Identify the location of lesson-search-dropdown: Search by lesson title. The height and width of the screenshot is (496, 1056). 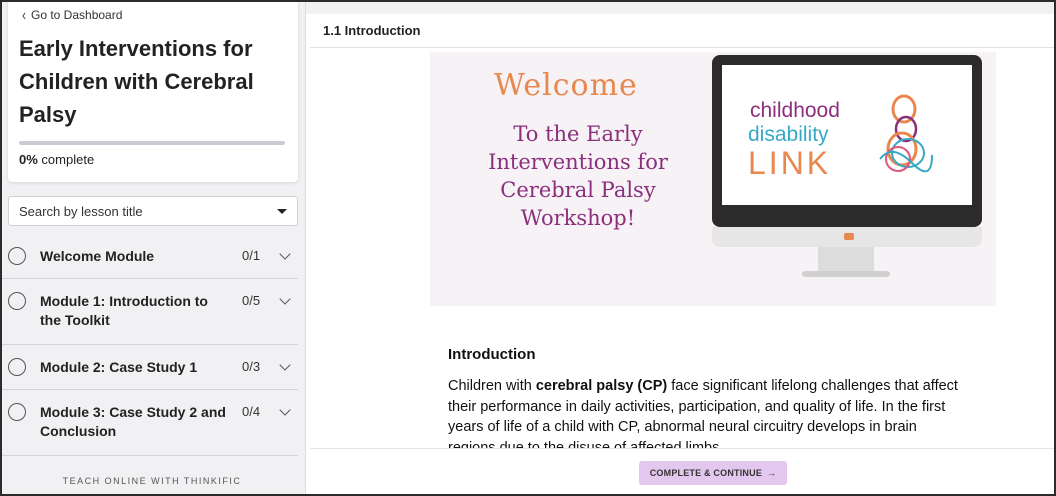
(153, 211).